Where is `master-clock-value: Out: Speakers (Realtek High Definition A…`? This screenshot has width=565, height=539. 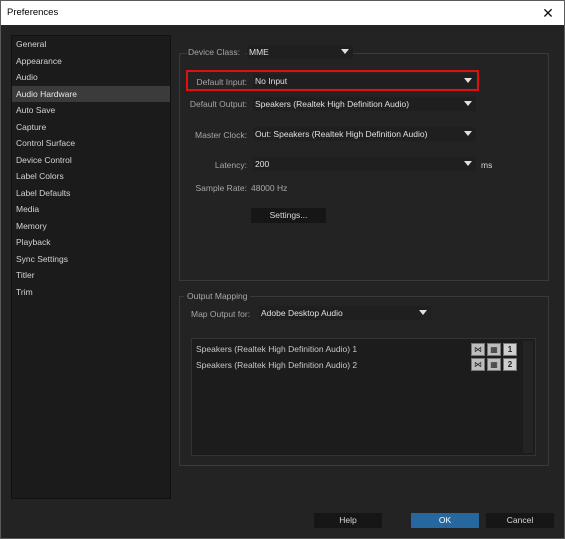
master-clock-value: Out: Speakers (Realtek High Definition A… is located at coordinates (341, 134).